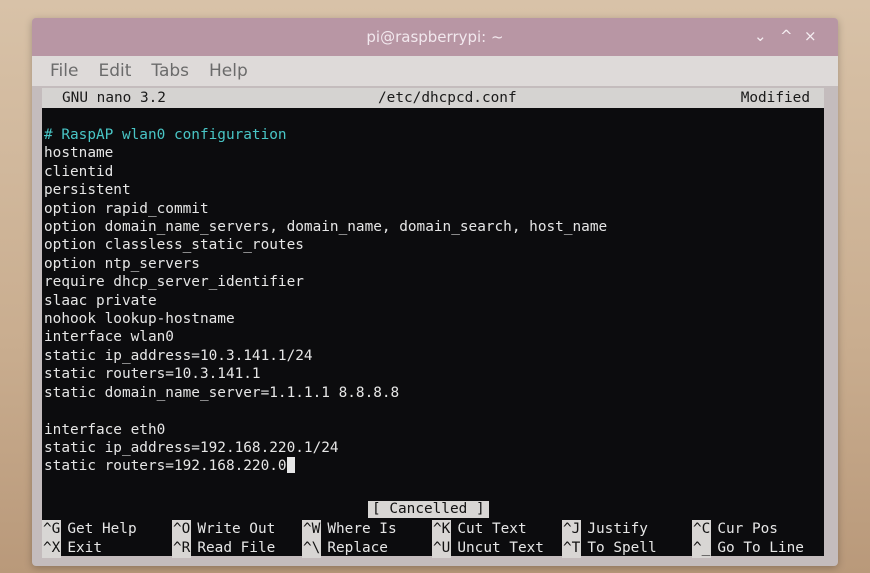  Describe the element at coordinates (760, 548) in the screenshot. I see `shortcut-label: Go To Line` at that location.